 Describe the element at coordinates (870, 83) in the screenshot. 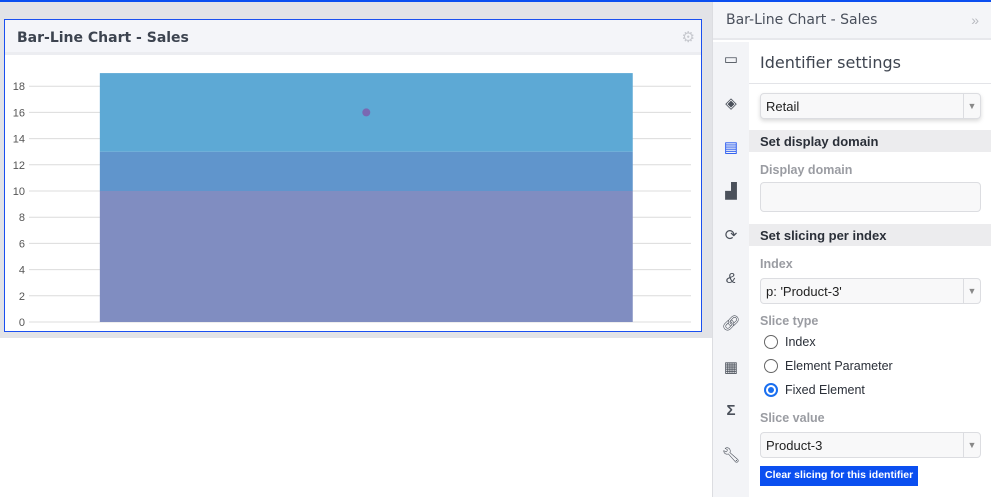

I see `divider` at that location.